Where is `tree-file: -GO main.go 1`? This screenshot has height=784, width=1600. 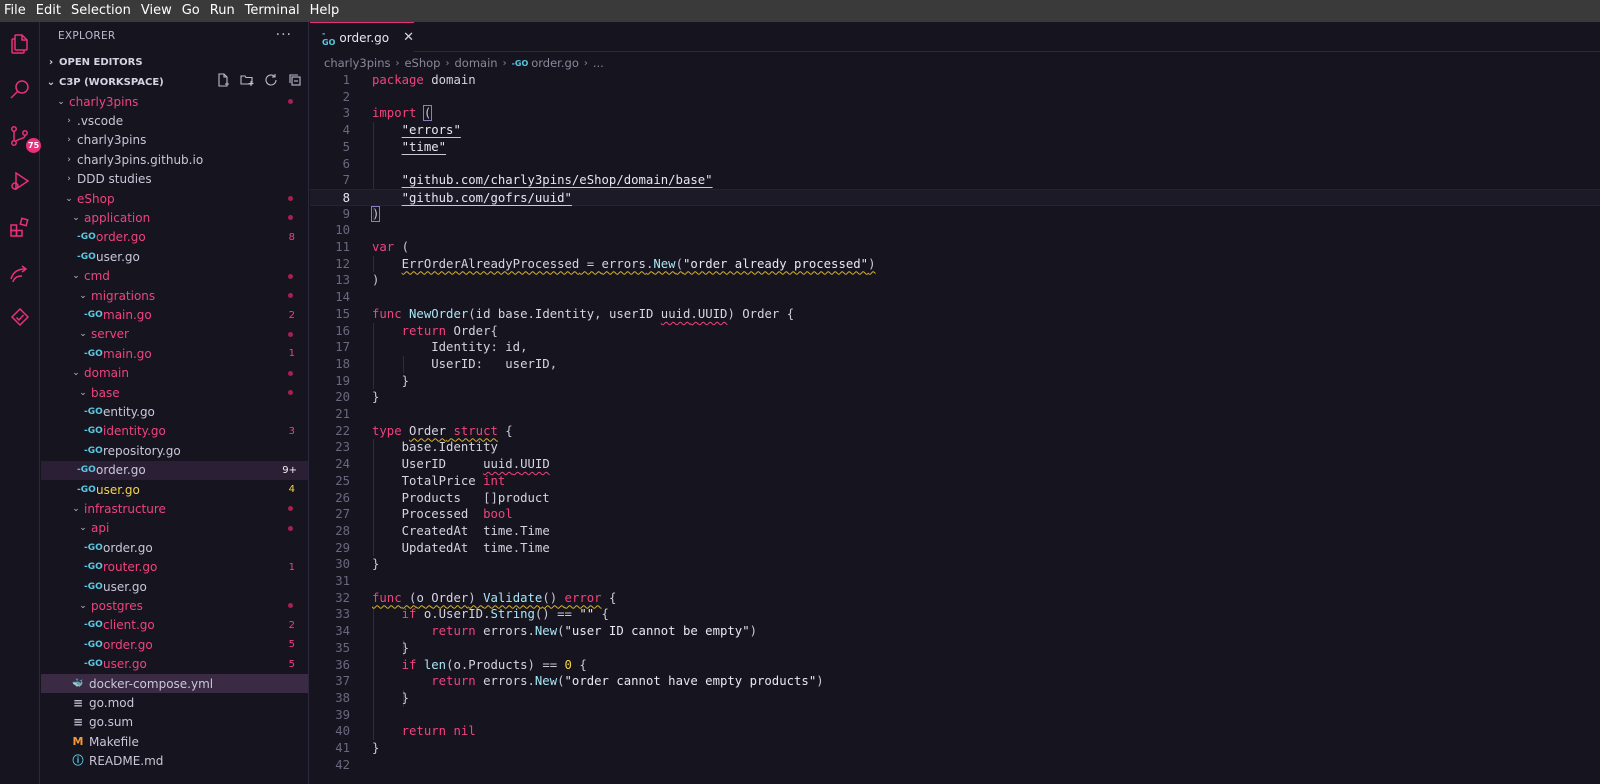
tree-file: -GO main.go 1 is located at coordinates (174, 353).